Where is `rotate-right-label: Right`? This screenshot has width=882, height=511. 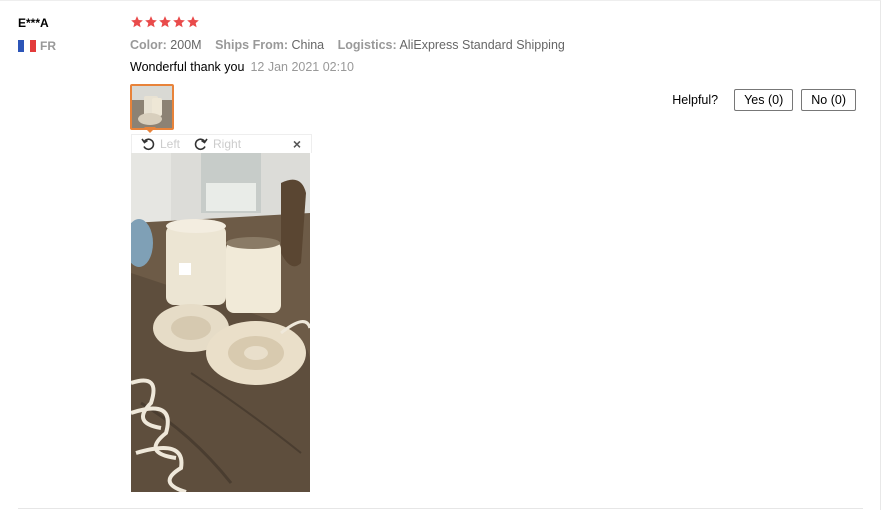 rotate-right-label: Right is located at coordinates (227, 144).